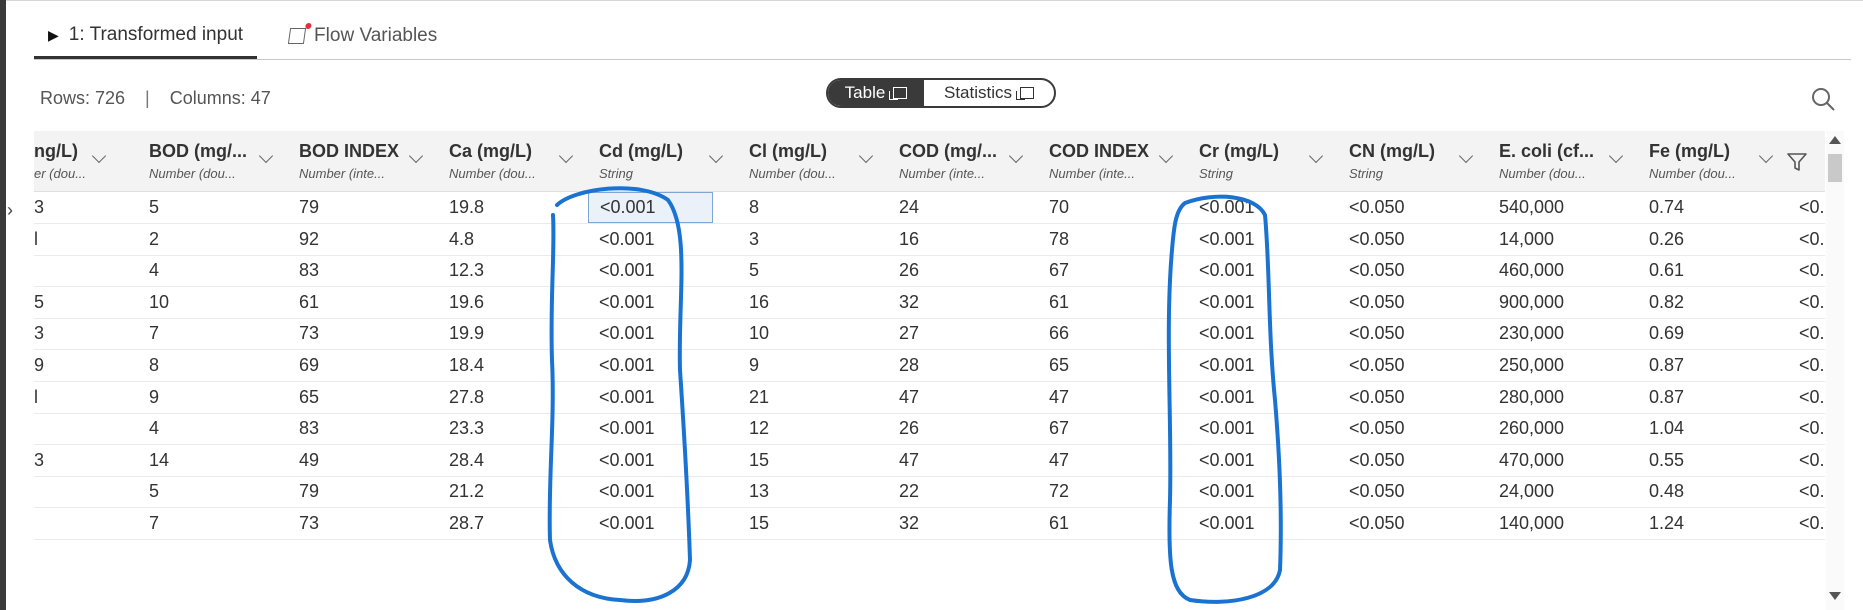 This screenshot has width=1863, height=610. Describe the element at coordinates (1566, 270) in the screenshot. I see `table-cell: 460,000` at that location.